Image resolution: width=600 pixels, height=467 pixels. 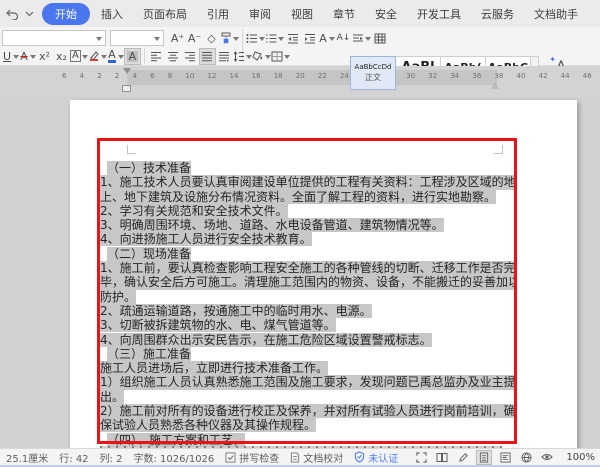 I want to click on web-view-button, so click(x=526, y=457).